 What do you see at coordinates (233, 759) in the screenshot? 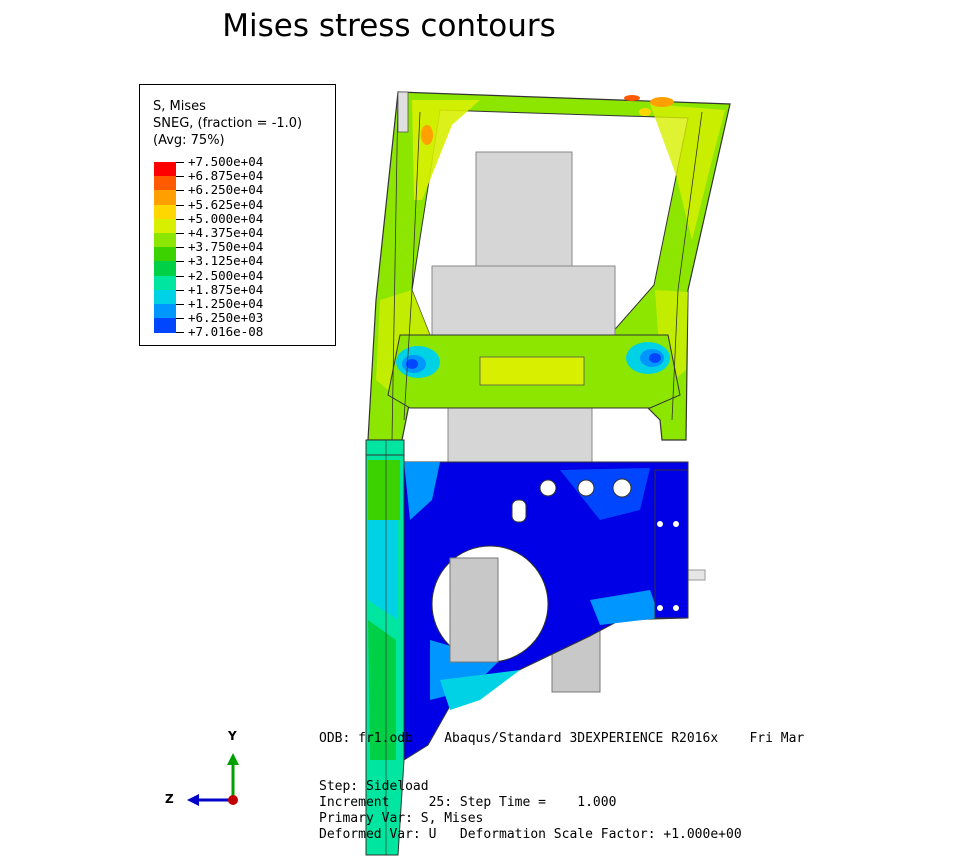
I see `y-axis-arrowhead` at bounding box center [233, 759].